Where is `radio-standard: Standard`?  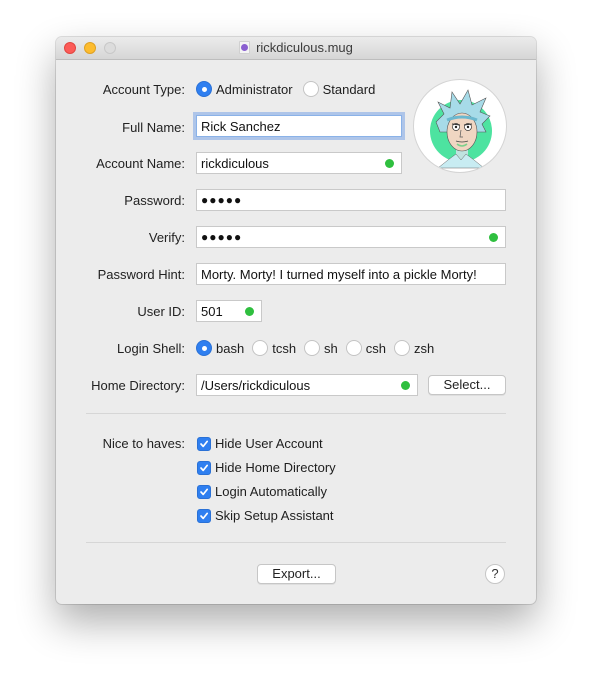 radio-standard: Standard is located at coordinates (339, 89).